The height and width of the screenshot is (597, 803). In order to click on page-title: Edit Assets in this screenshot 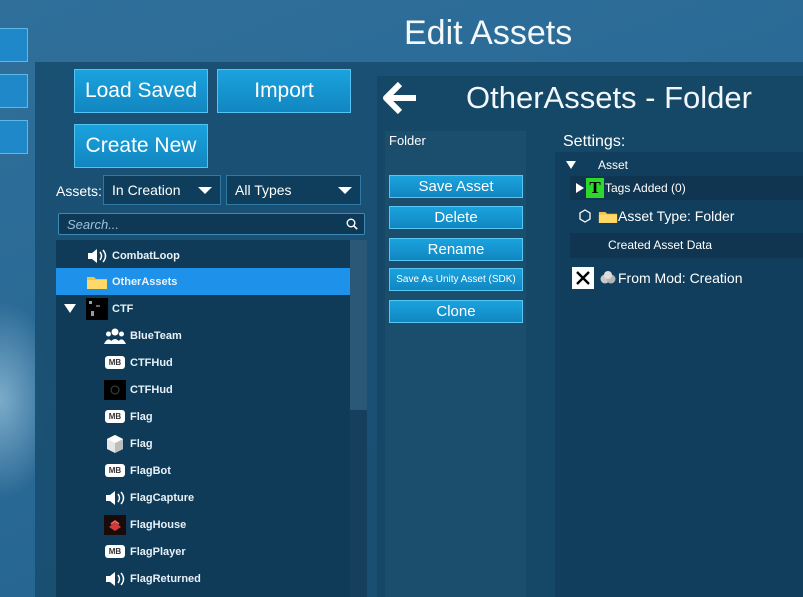, I will do `click(488, 33)`.